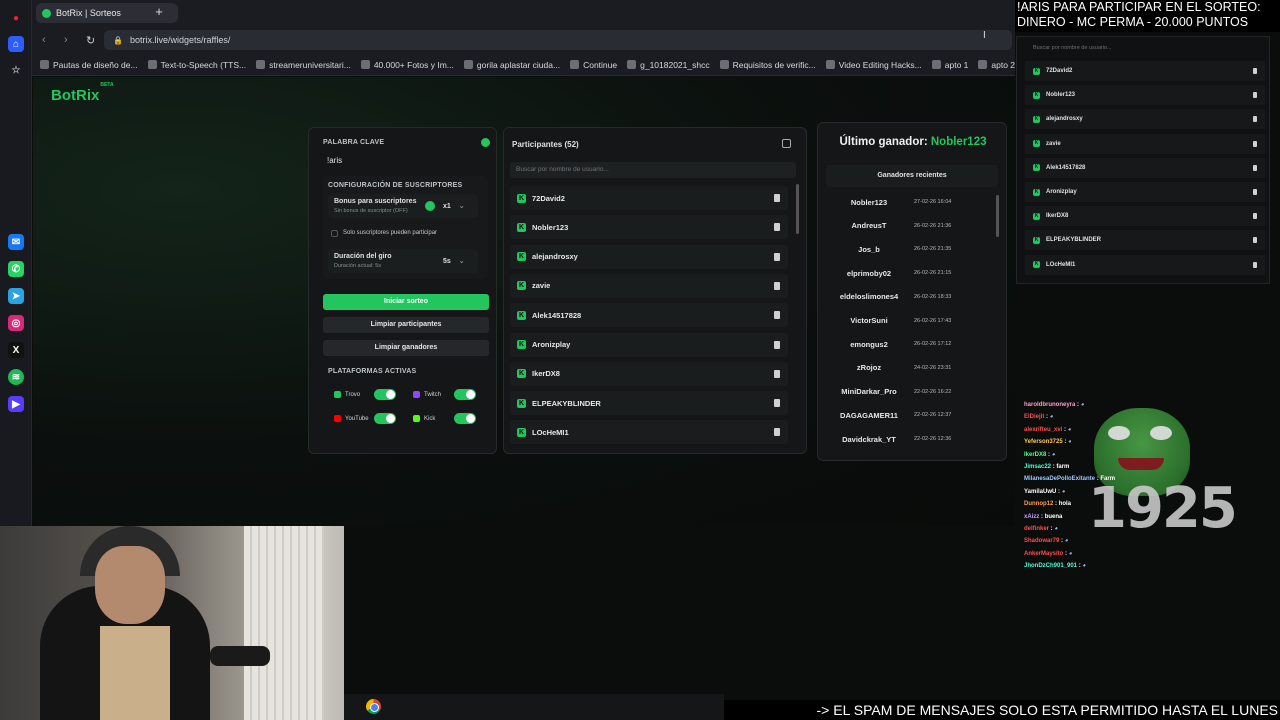  What do you see at coordinates (904, 226) in the screenshot?
I see `winner-row: AndreusT 26-02-26 21:36` at bounding box center [904, 226].